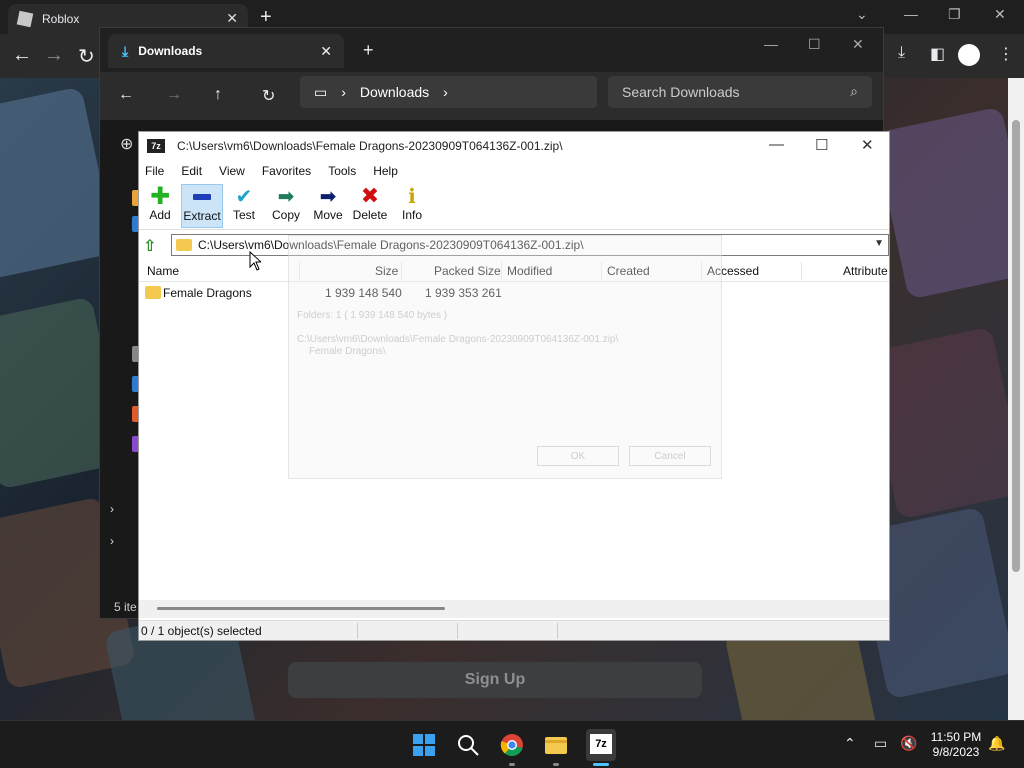 This screenshot has width=1024, height=768. What do you see at coordinates (152, 245) in the screenshot?
I see `folder-up-icon: ⇧` at bounding box center [152, 245].